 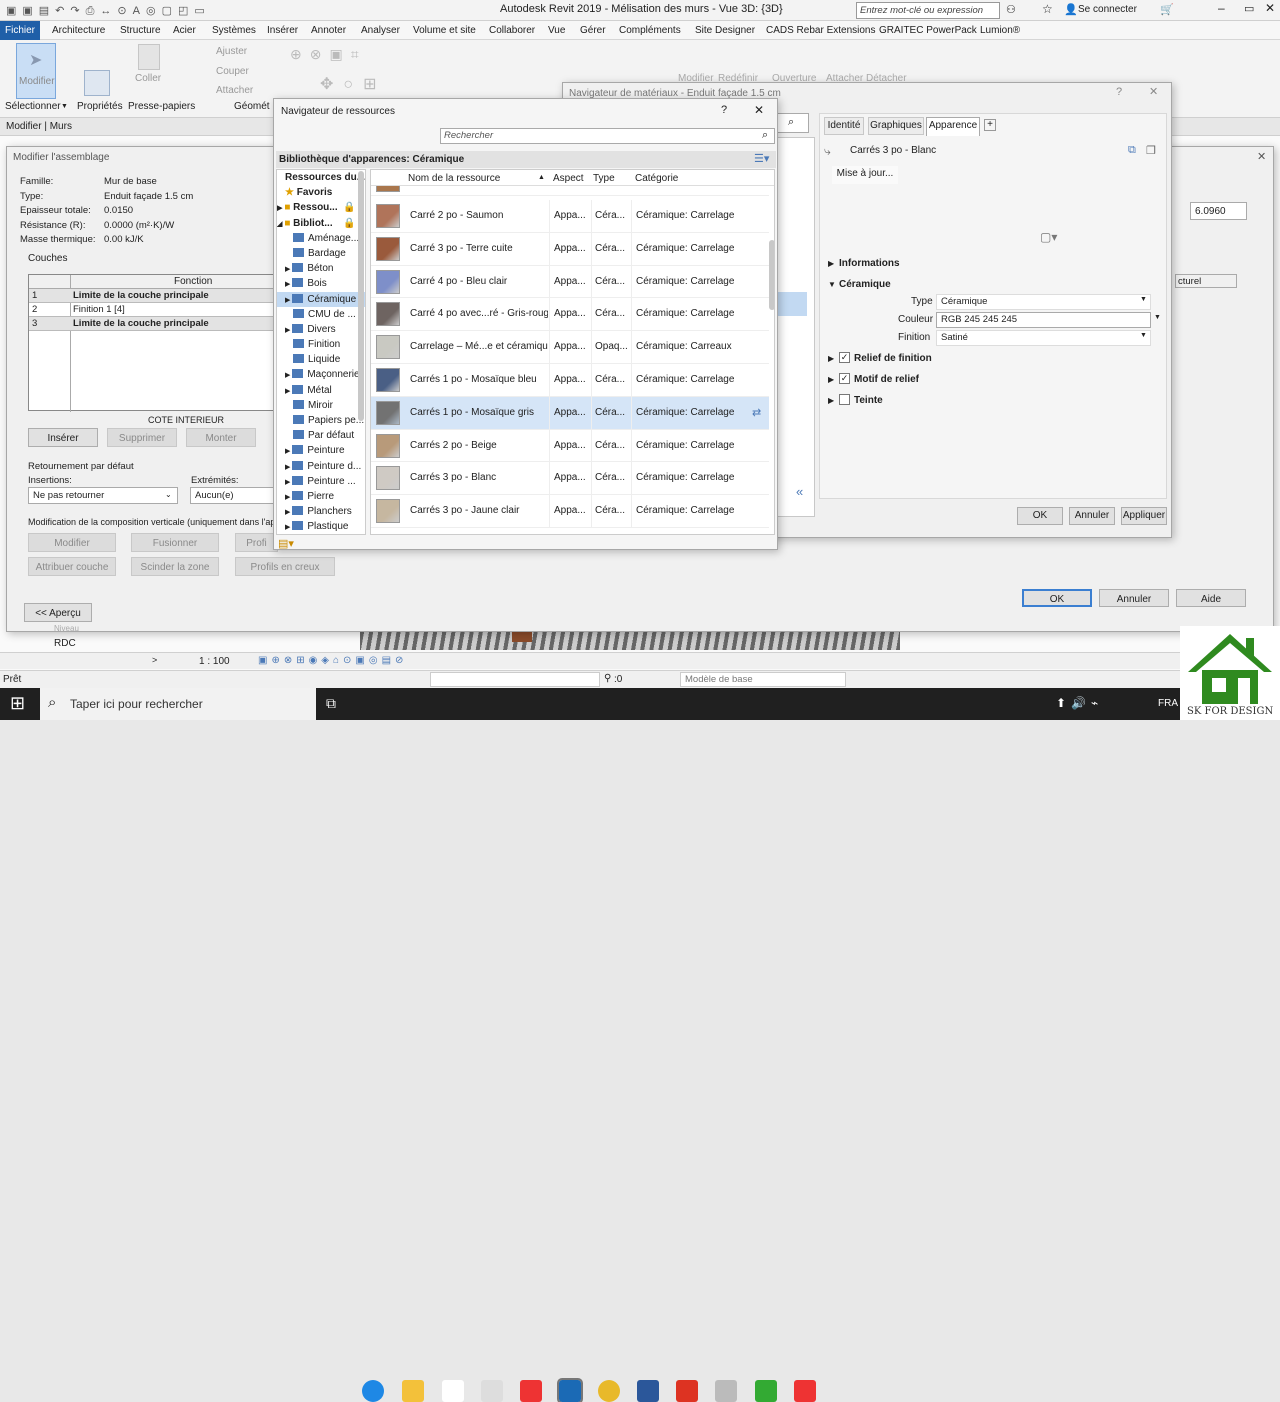 What do you see at coordinates (17, 703) in the screenshot?
I see `windows-start-icon: ⊞` at bounding box center [17, 703].